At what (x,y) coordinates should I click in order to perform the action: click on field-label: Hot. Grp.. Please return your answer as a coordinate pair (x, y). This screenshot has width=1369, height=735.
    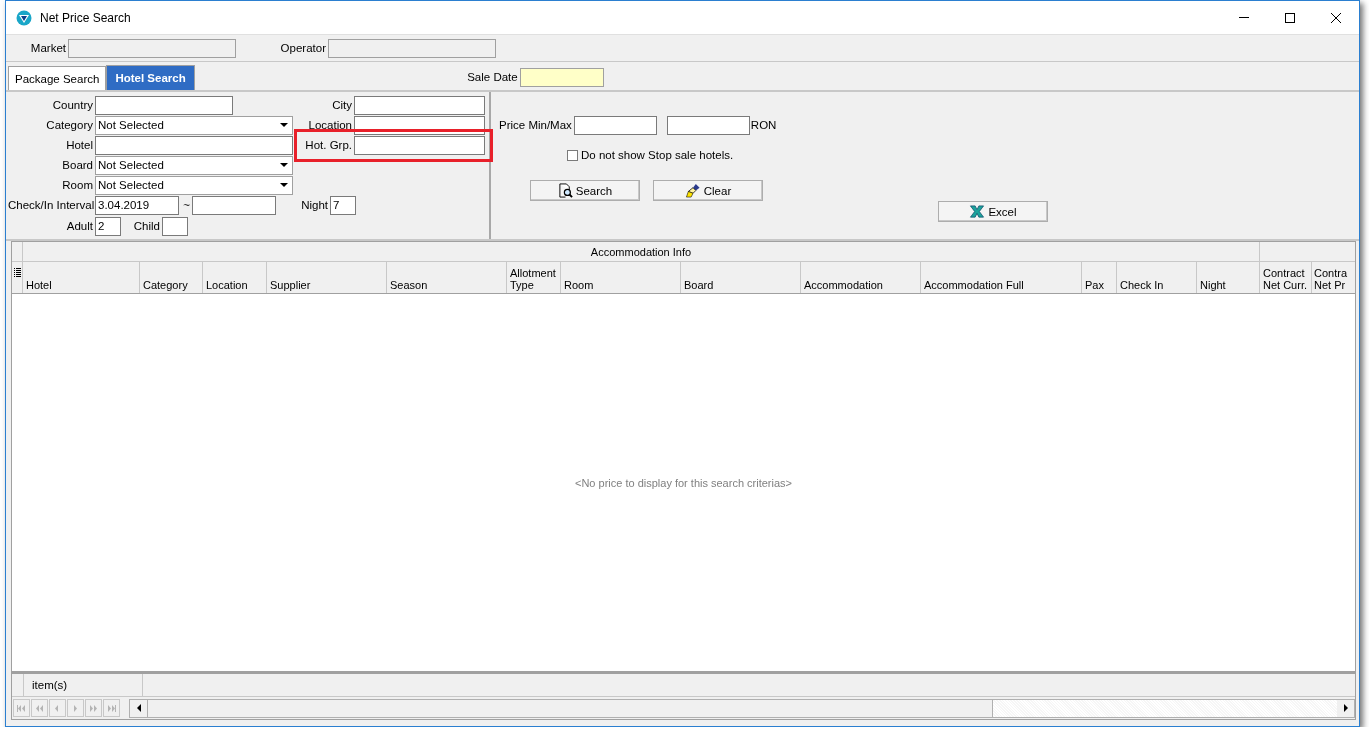
    Looking at the image, I should click on (328, 145).